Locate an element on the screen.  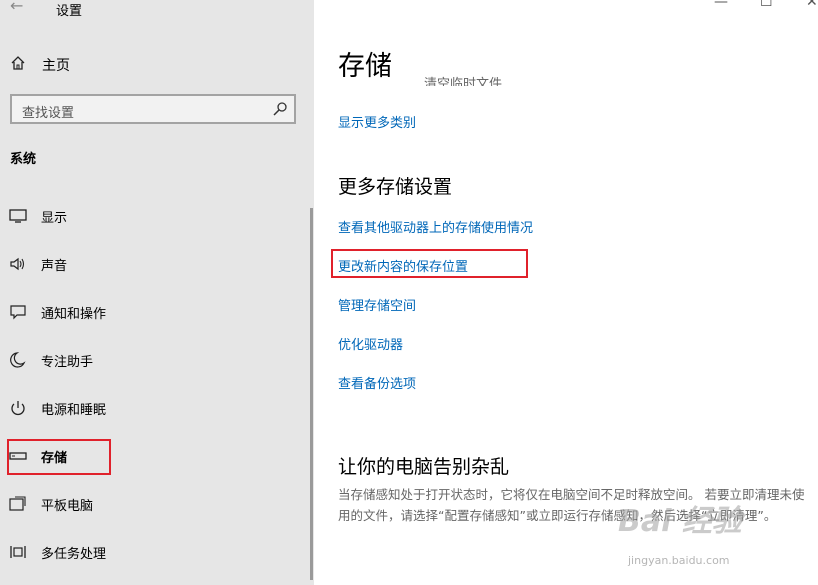
sidebar-item-label: 通知和操作 is located at coordinates (74, 314).